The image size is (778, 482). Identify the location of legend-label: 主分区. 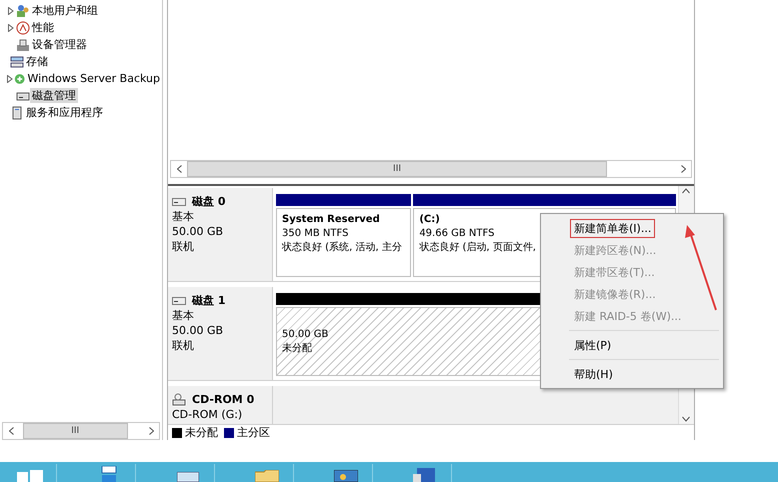
(253, 432).